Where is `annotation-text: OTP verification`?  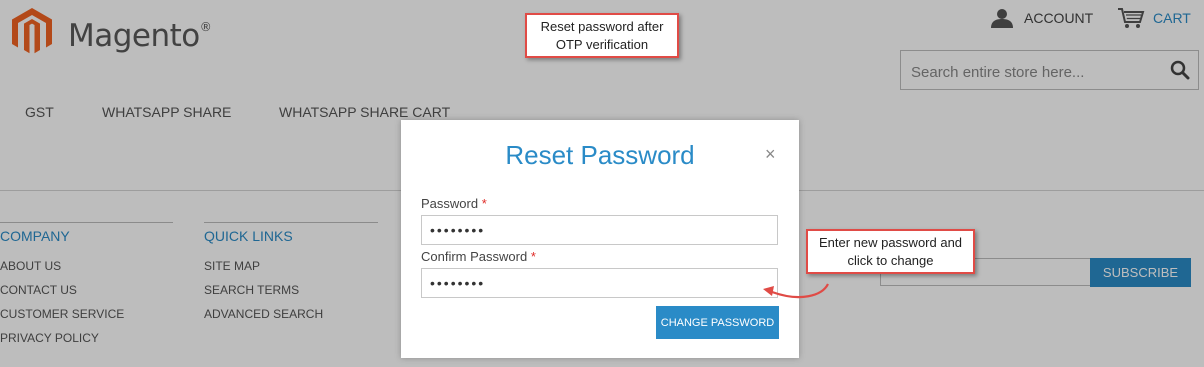 annotation-text: OTP verification is located at coordinates (602, 44).